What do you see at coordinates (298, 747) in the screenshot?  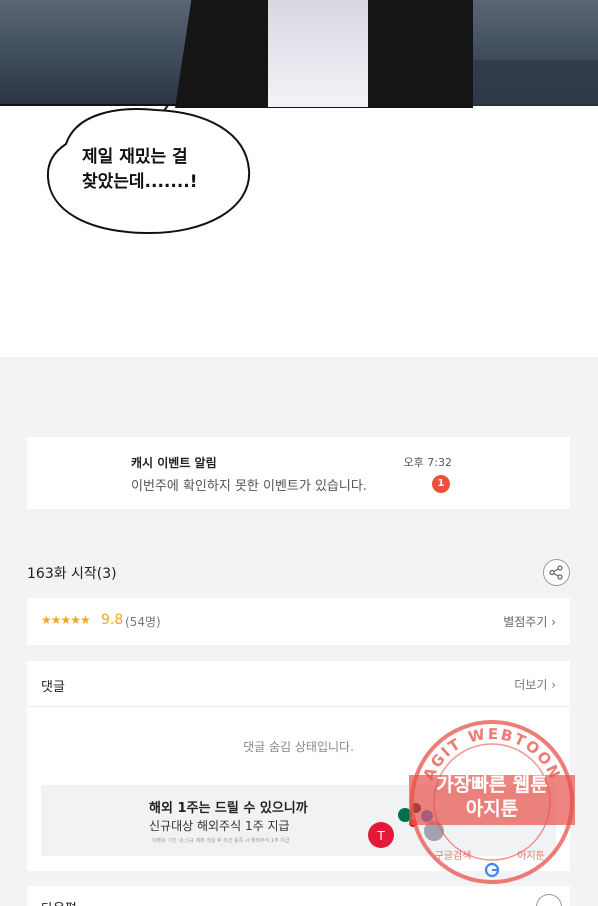 I see `comments-hidden-message: 댓글 숨김 상태입니다.` at bounding box center [298, 747].